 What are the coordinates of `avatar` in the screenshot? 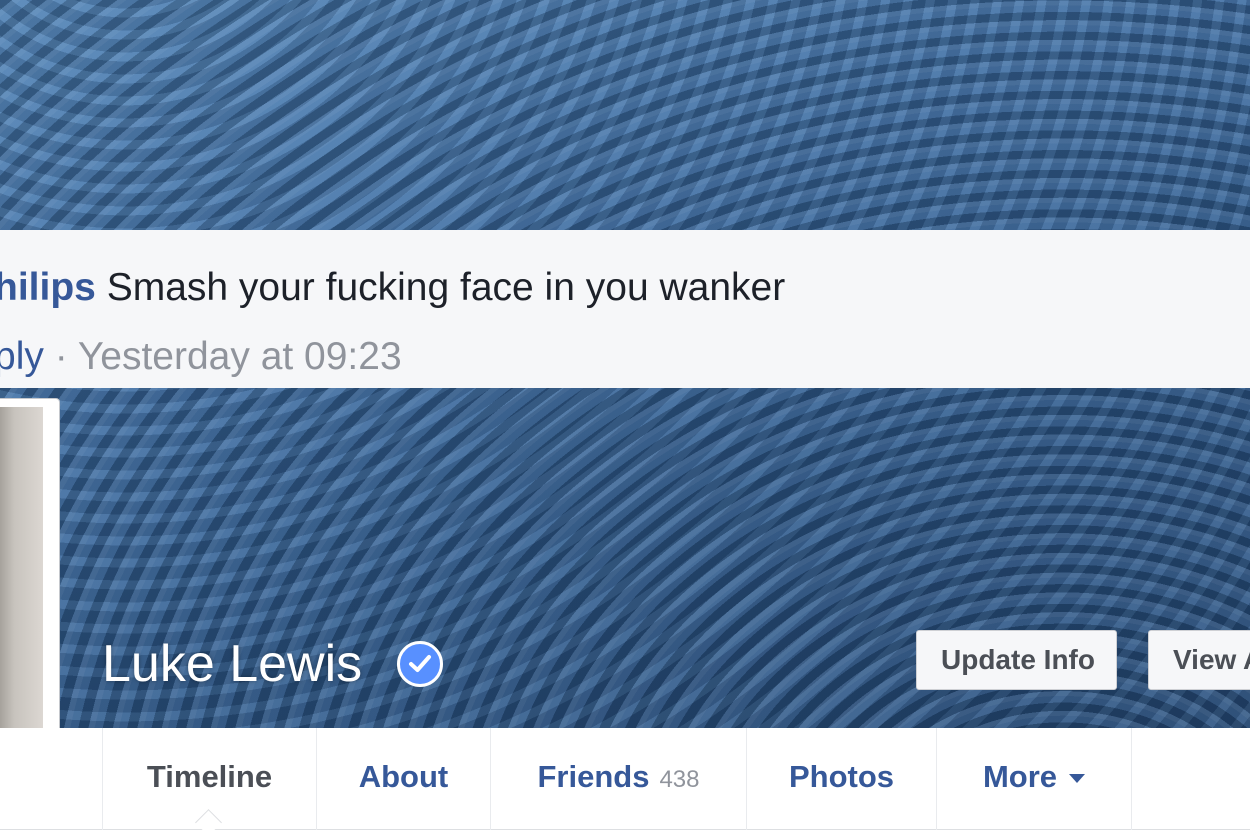 It's located at (21, 592).